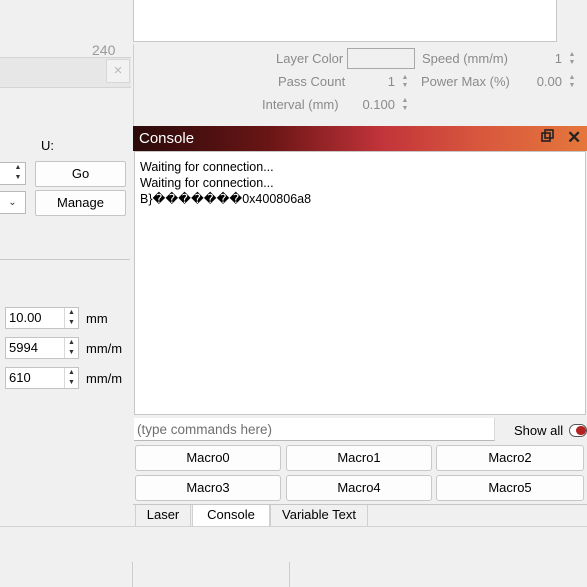 This screenshot has height=587, width=587. What do you see at coordinates (375, 104) in the screenshot?
I see `interval-value: 0.100` at bounding box center [375, 104].